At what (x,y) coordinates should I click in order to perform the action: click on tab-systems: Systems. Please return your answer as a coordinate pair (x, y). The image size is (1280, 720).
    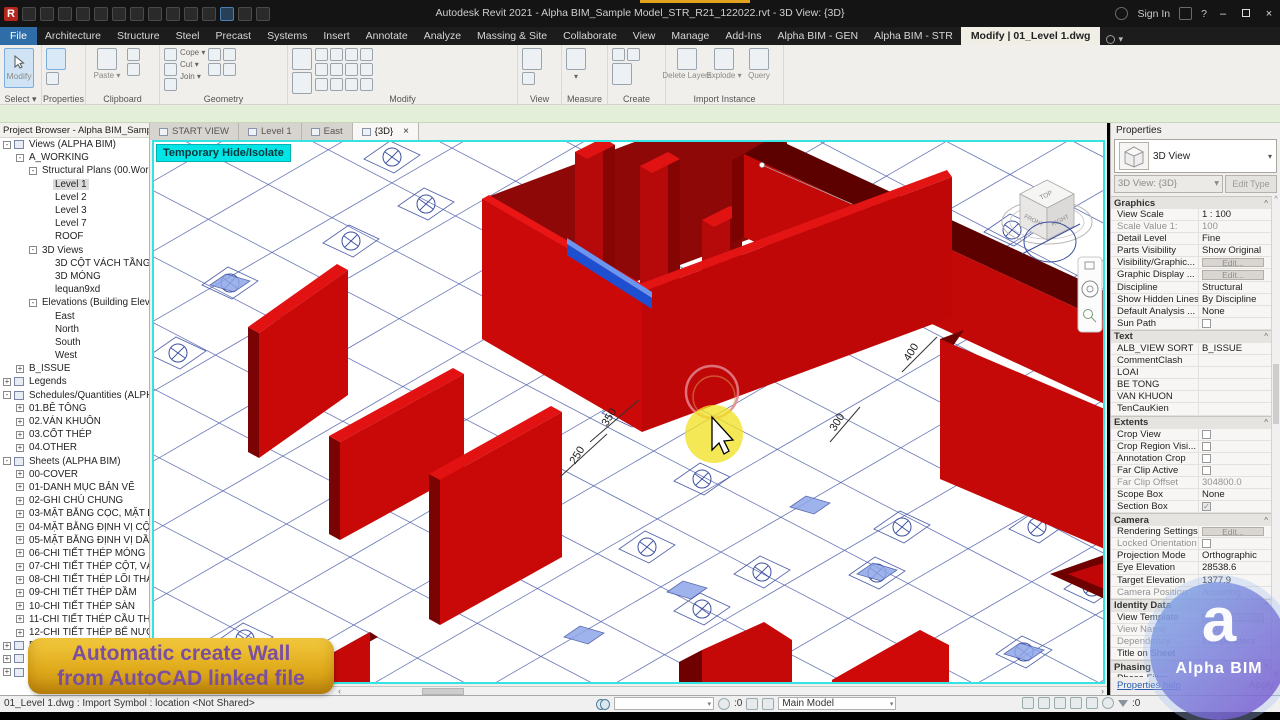
    Looking at the image, I should click on (287, 36).